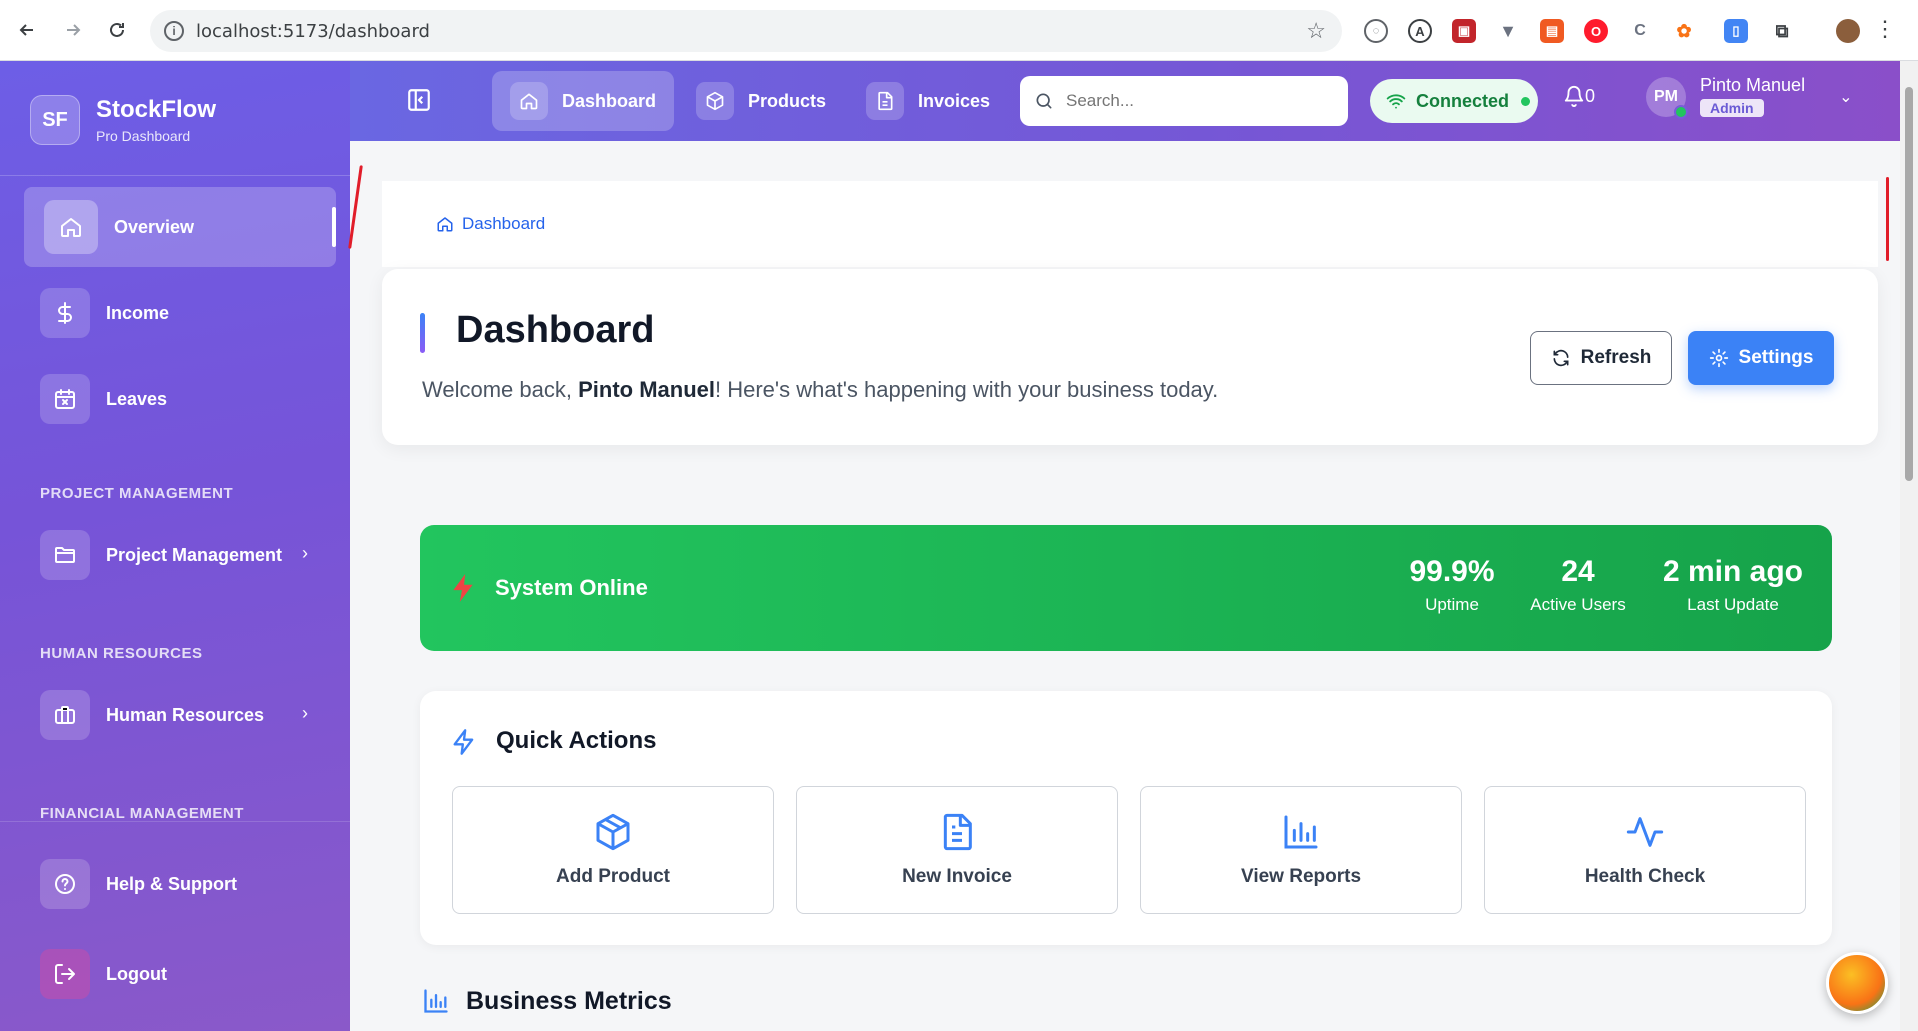 Image resolution: width=1918 pixels, height=1031 pixels. I want to click on brand-logo: SF, so click(55, 120).